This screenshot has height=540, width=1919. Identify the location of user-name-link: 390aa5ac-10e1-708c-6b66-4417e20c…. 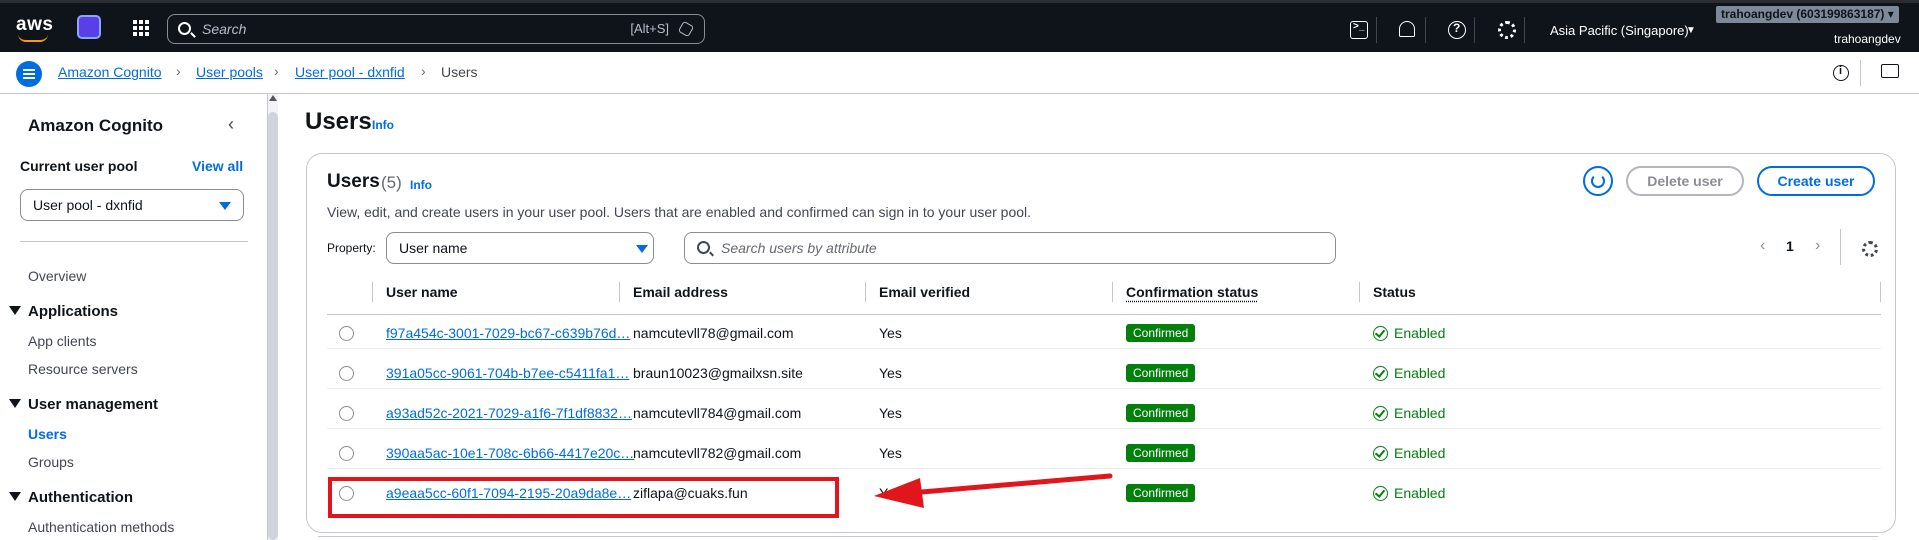
(515, 453).